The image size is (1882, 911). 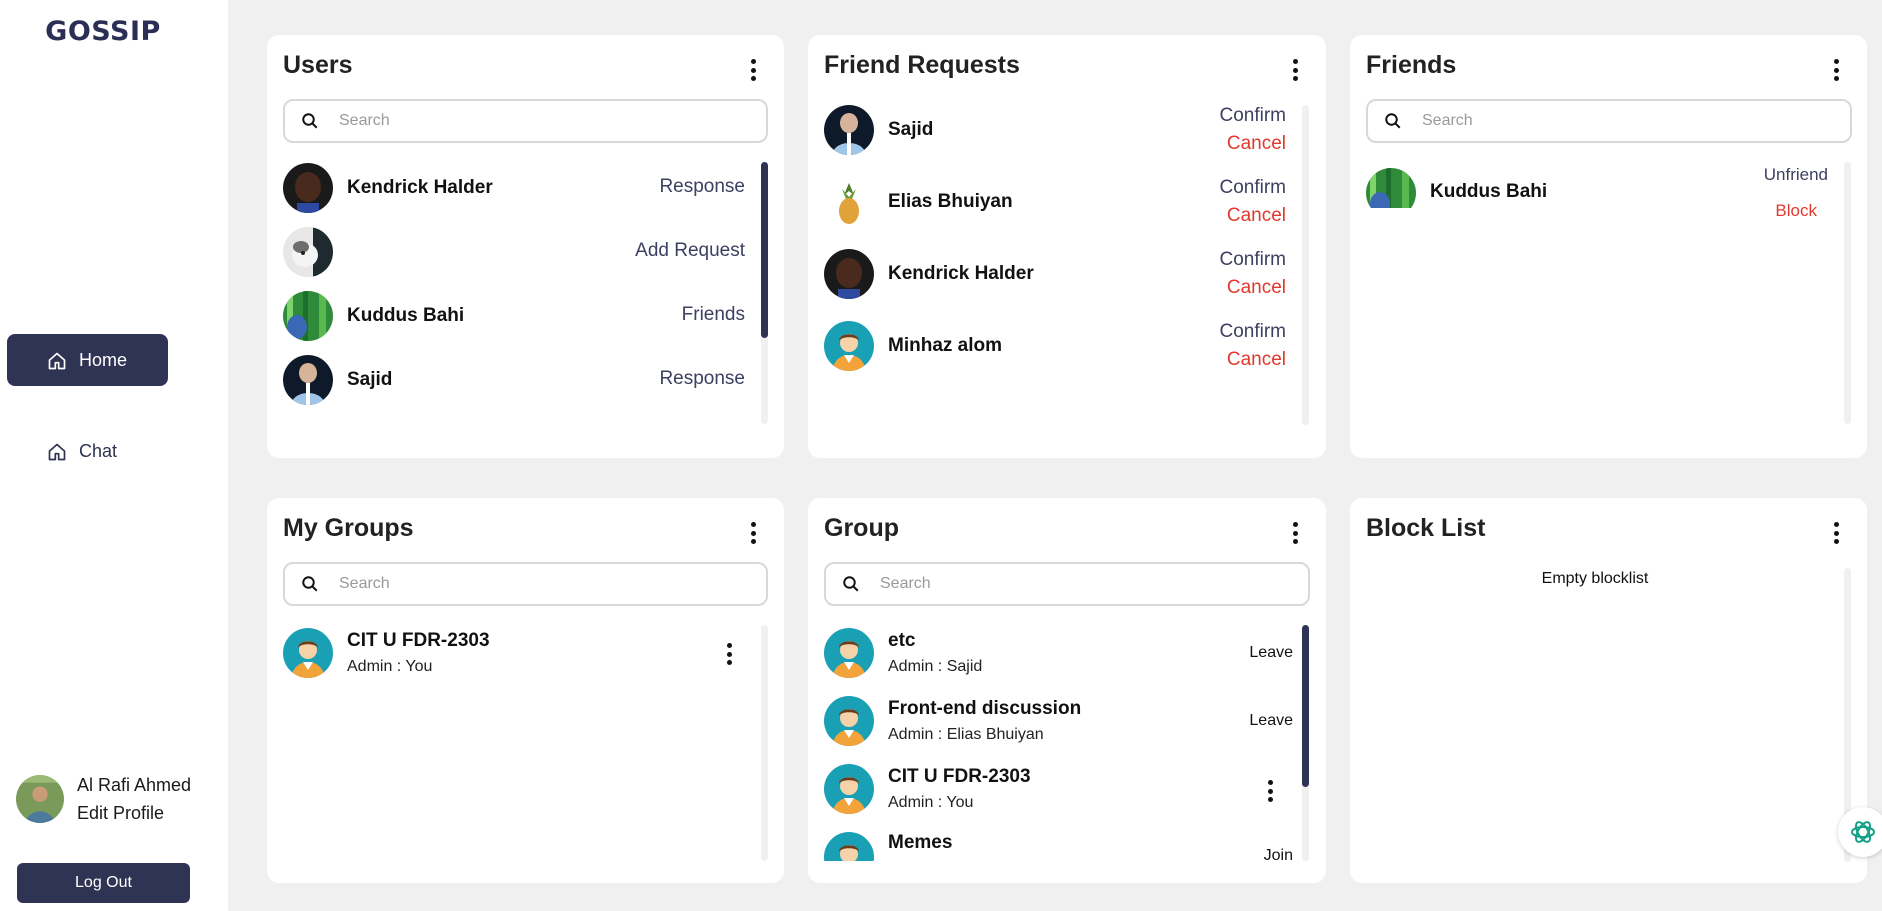 I want to click on list-item: Memes, so click(x=888, y=846).